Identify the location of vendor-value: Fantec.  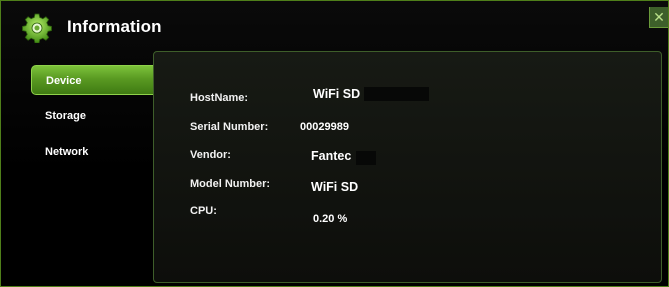
(331, 156).